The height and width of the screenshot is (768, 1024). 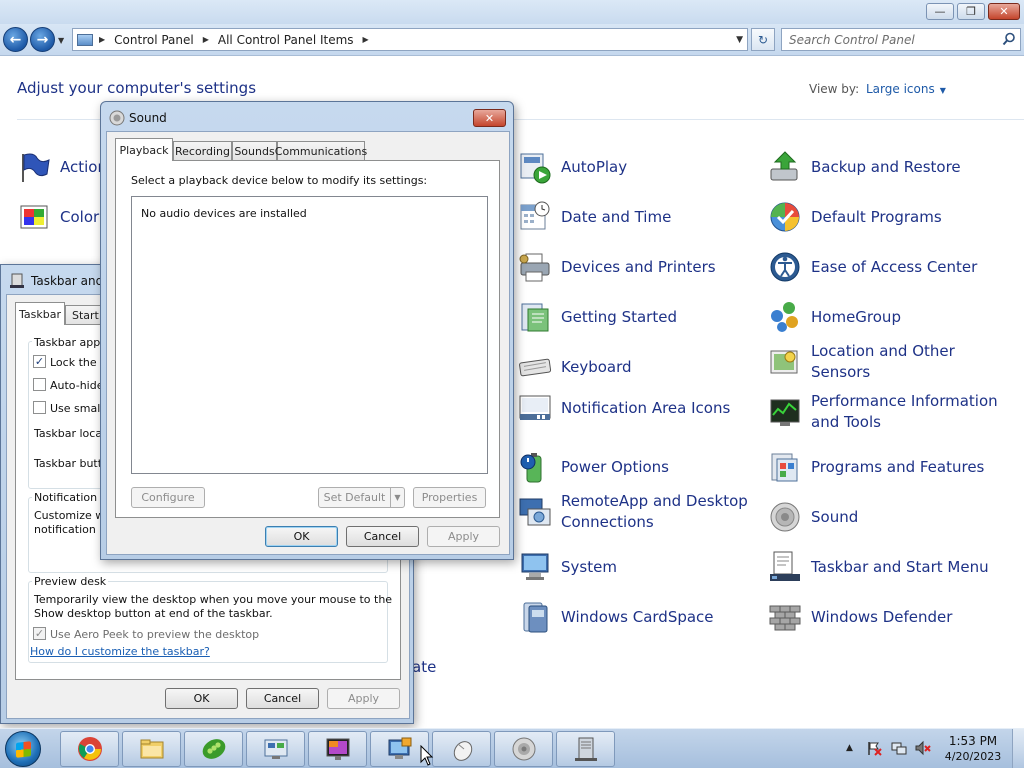 I want to click on cp-item-windows-cardspace: Windows CardSpace, so click(x=635, y=617).